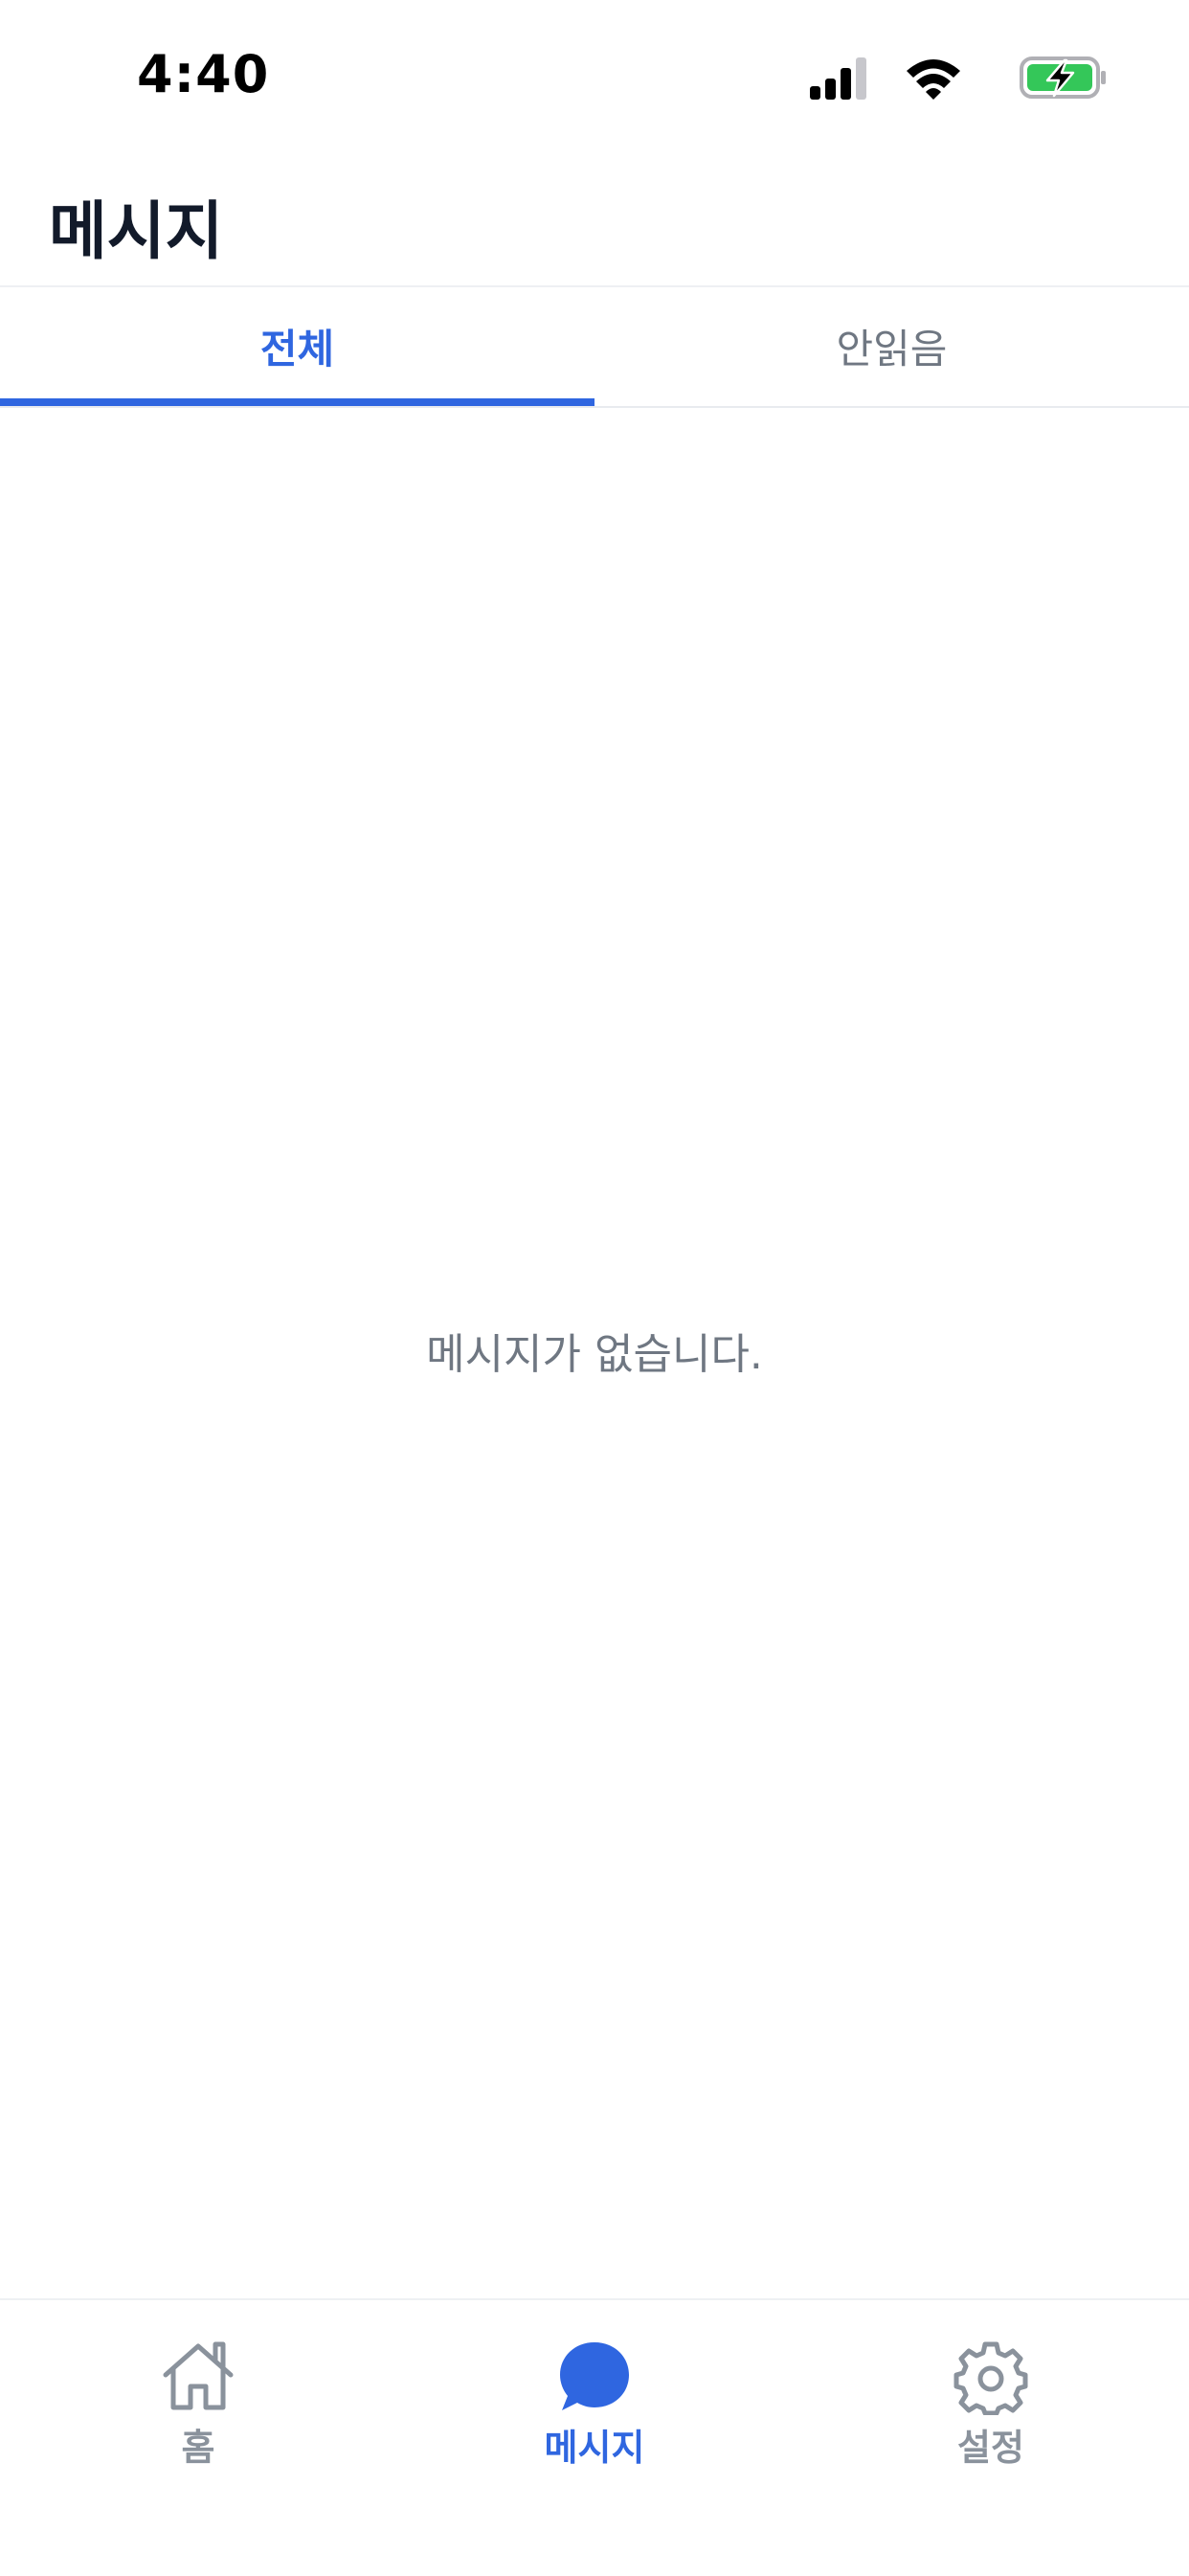  Describe the element at coordinates (594, 215) in the screenshot. I see `header: 메시지` at that location.